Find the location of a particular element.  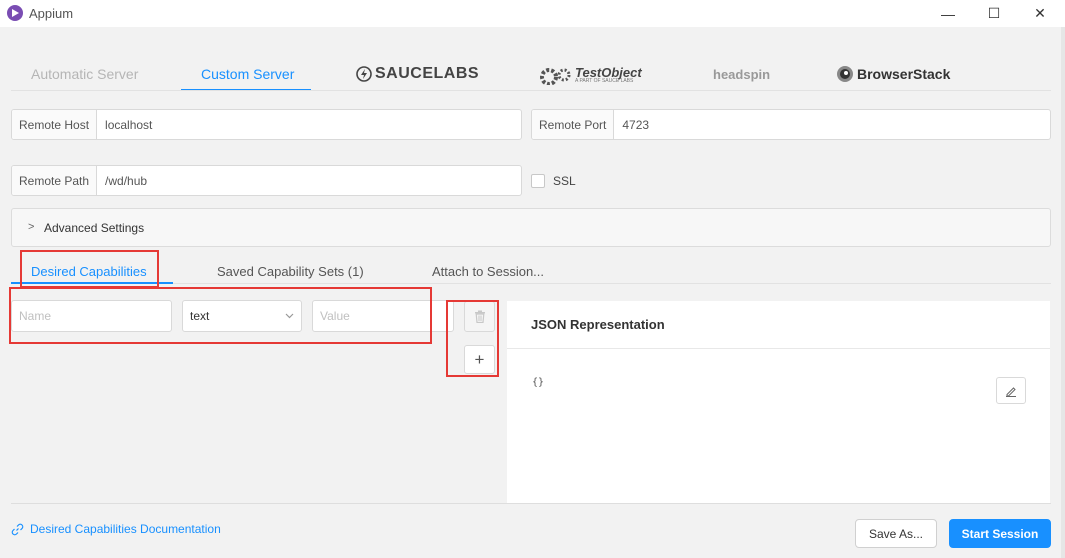

saucelabs-icon is located at coordinates (364, 74).